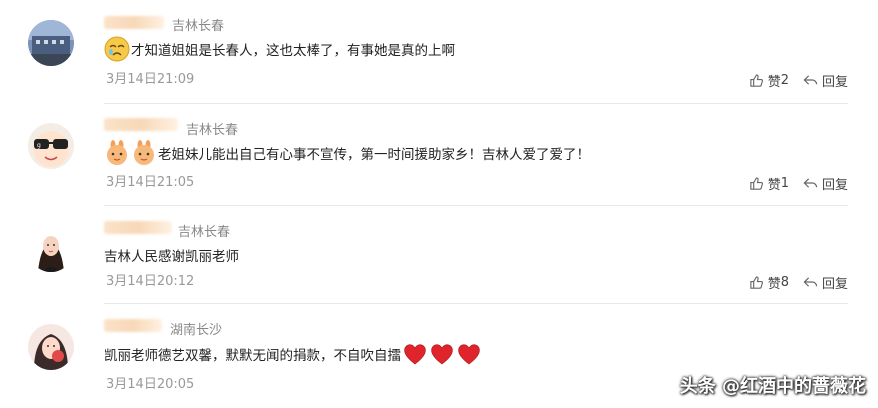 This screenshot has height=408, width=878. What do you see at coordinates (791, 80) in the screenshot?
I see `comment-actions: 赞2 回复` at bounding box center [791, 80].